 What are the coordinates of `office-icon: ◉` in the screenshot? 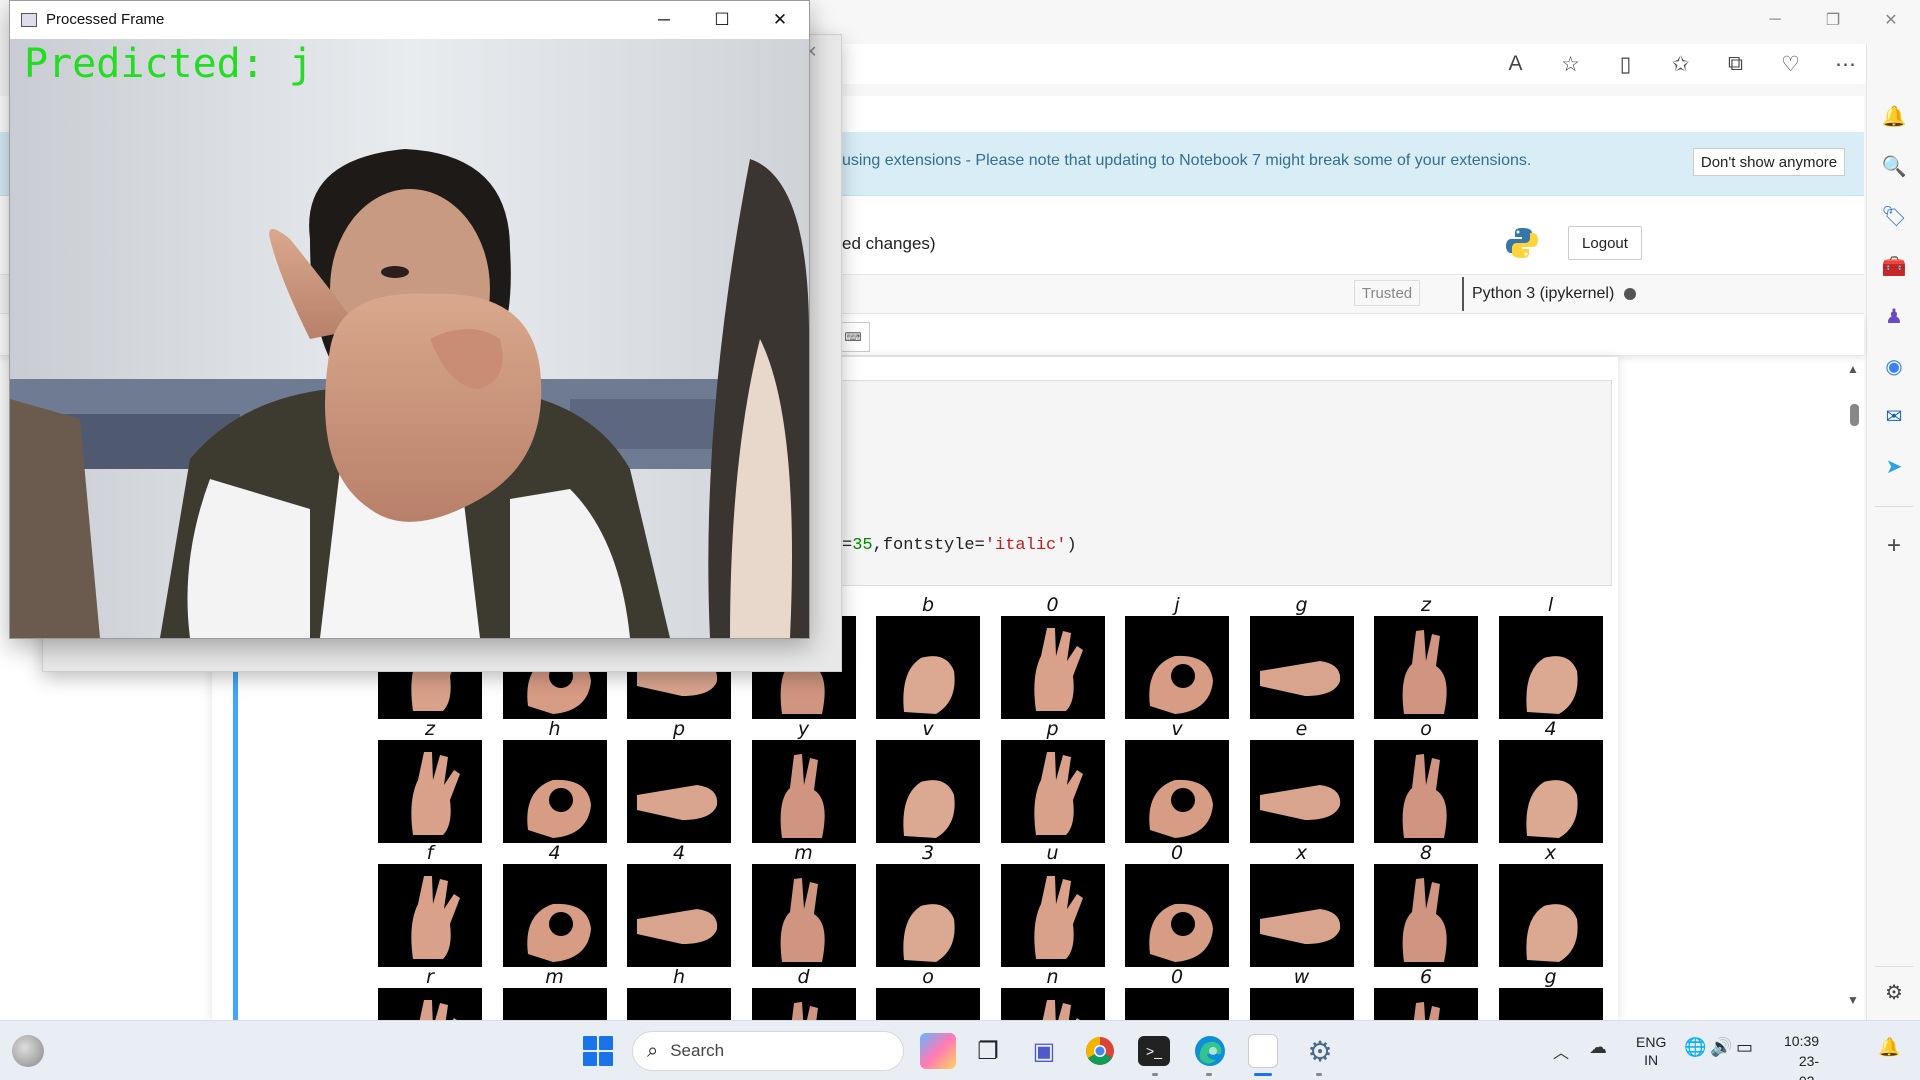 It's located at (1894, 366).